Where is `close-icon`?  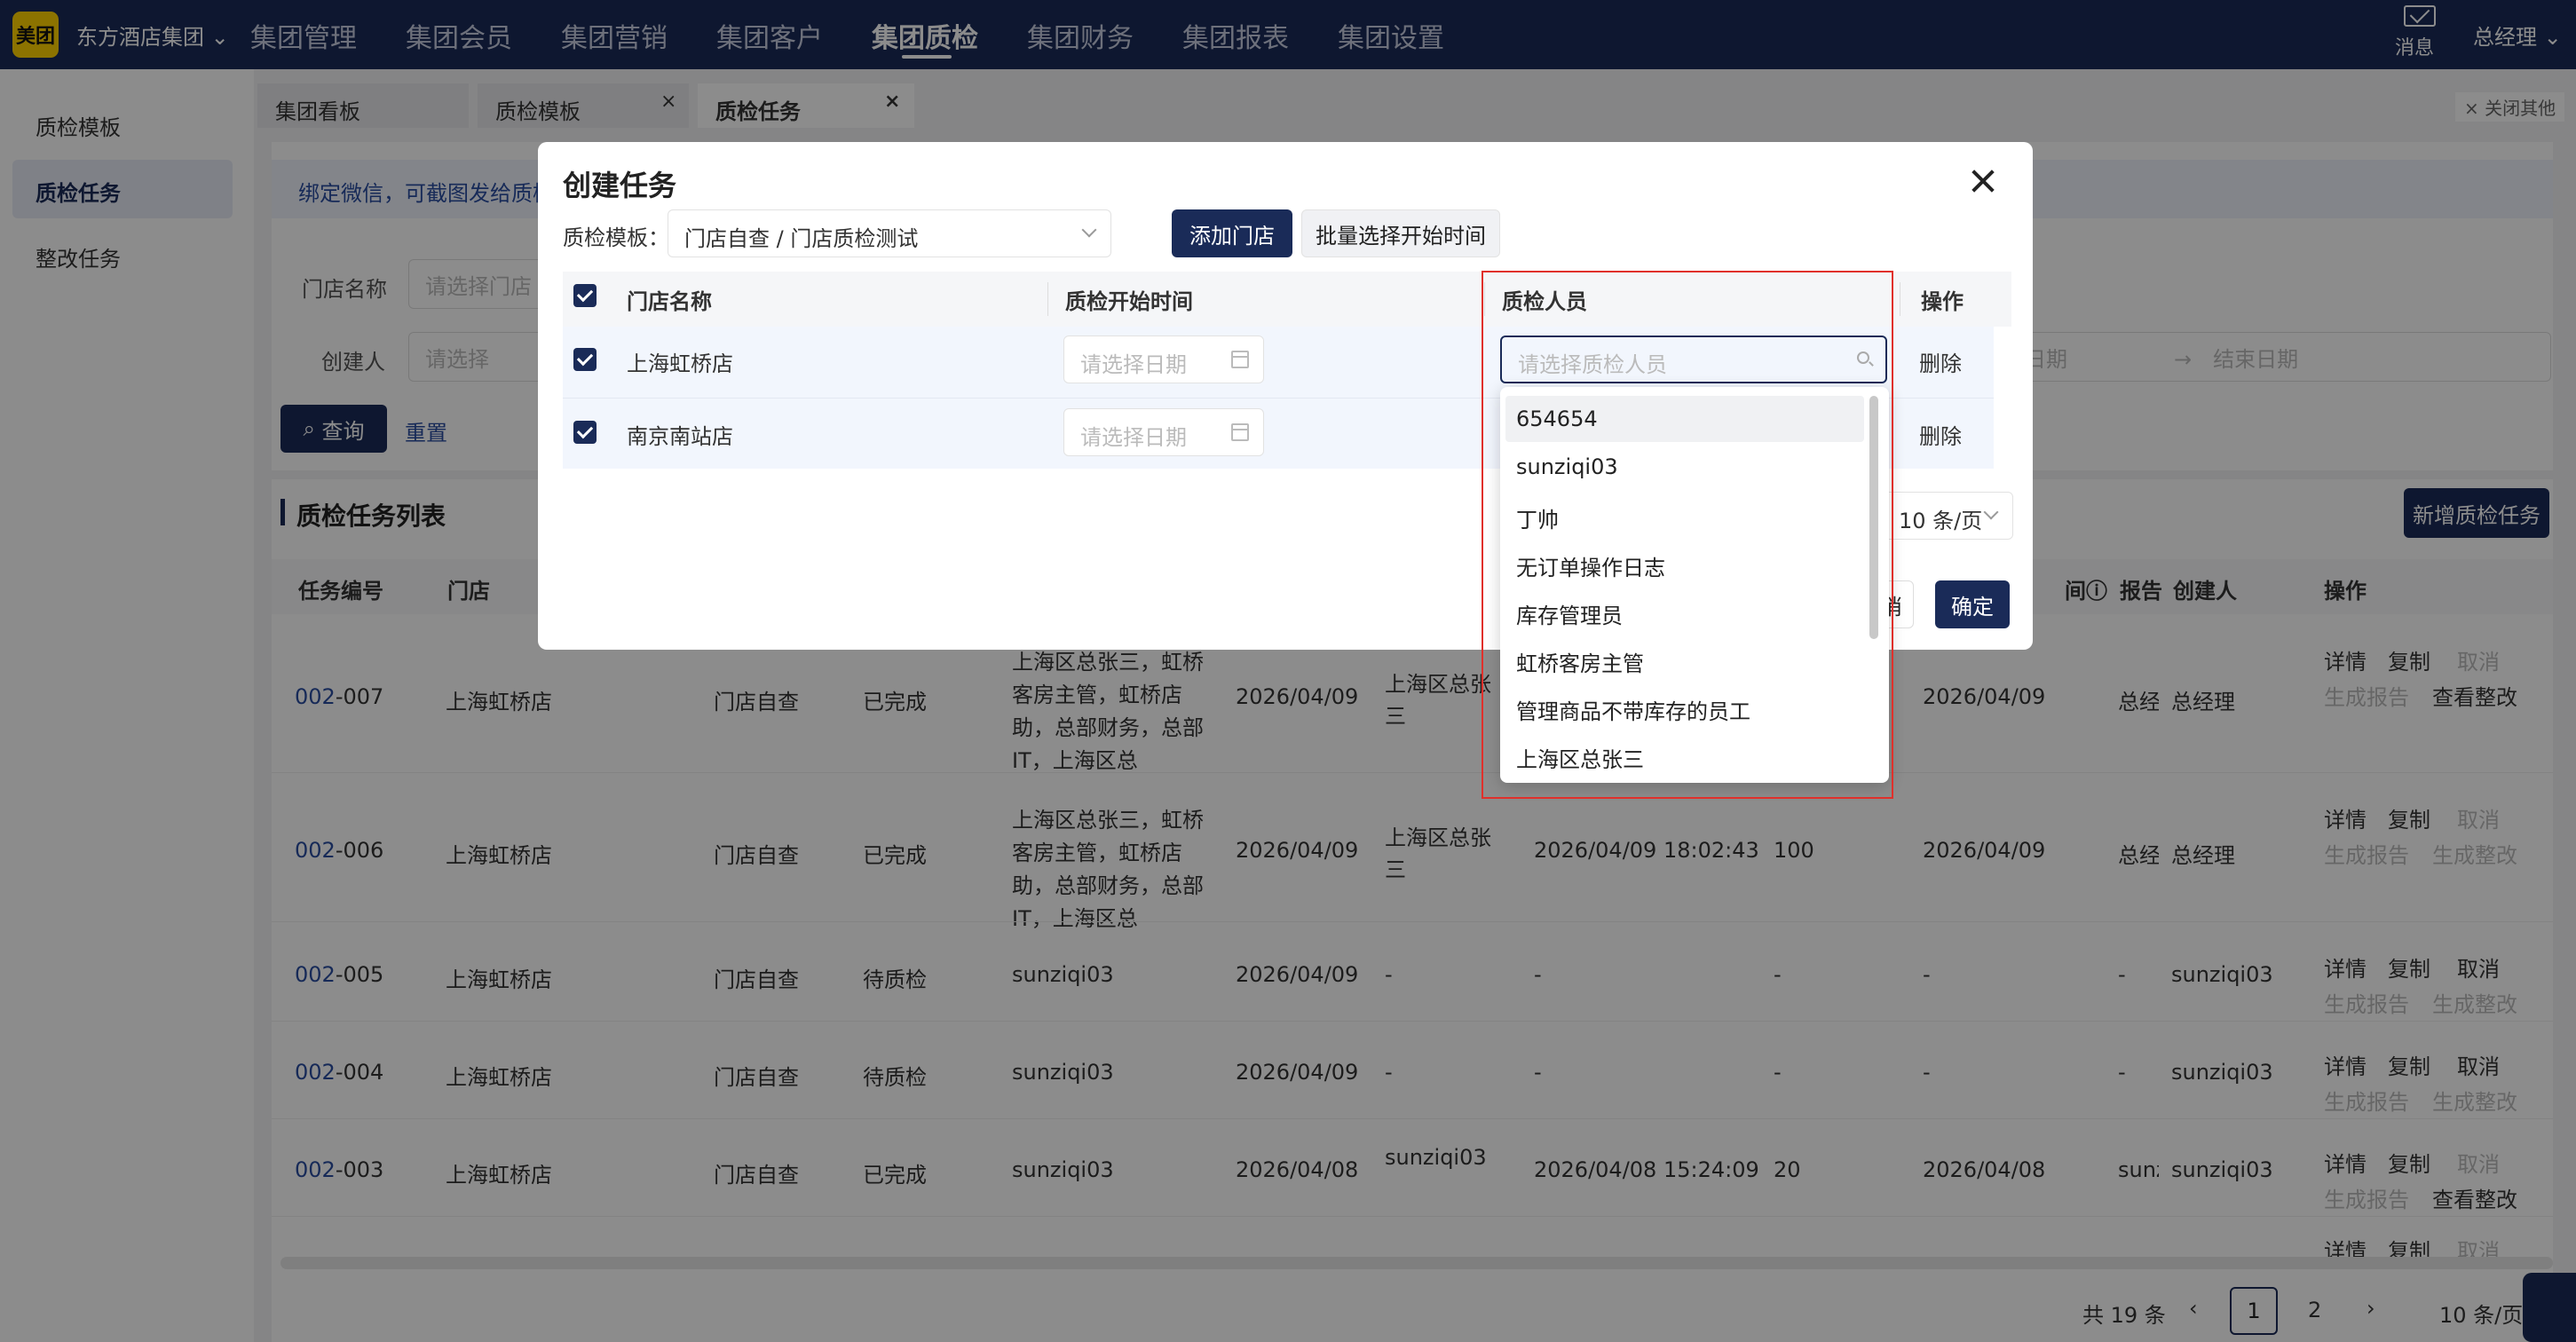
close-icon is located at coordinates (1983, 181).